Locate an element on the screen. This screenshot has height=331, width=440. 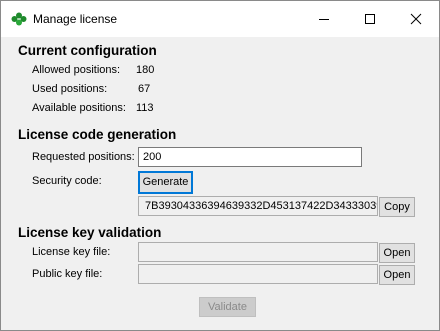
used-positions-value: 67 is located at coordinates (144, 89).